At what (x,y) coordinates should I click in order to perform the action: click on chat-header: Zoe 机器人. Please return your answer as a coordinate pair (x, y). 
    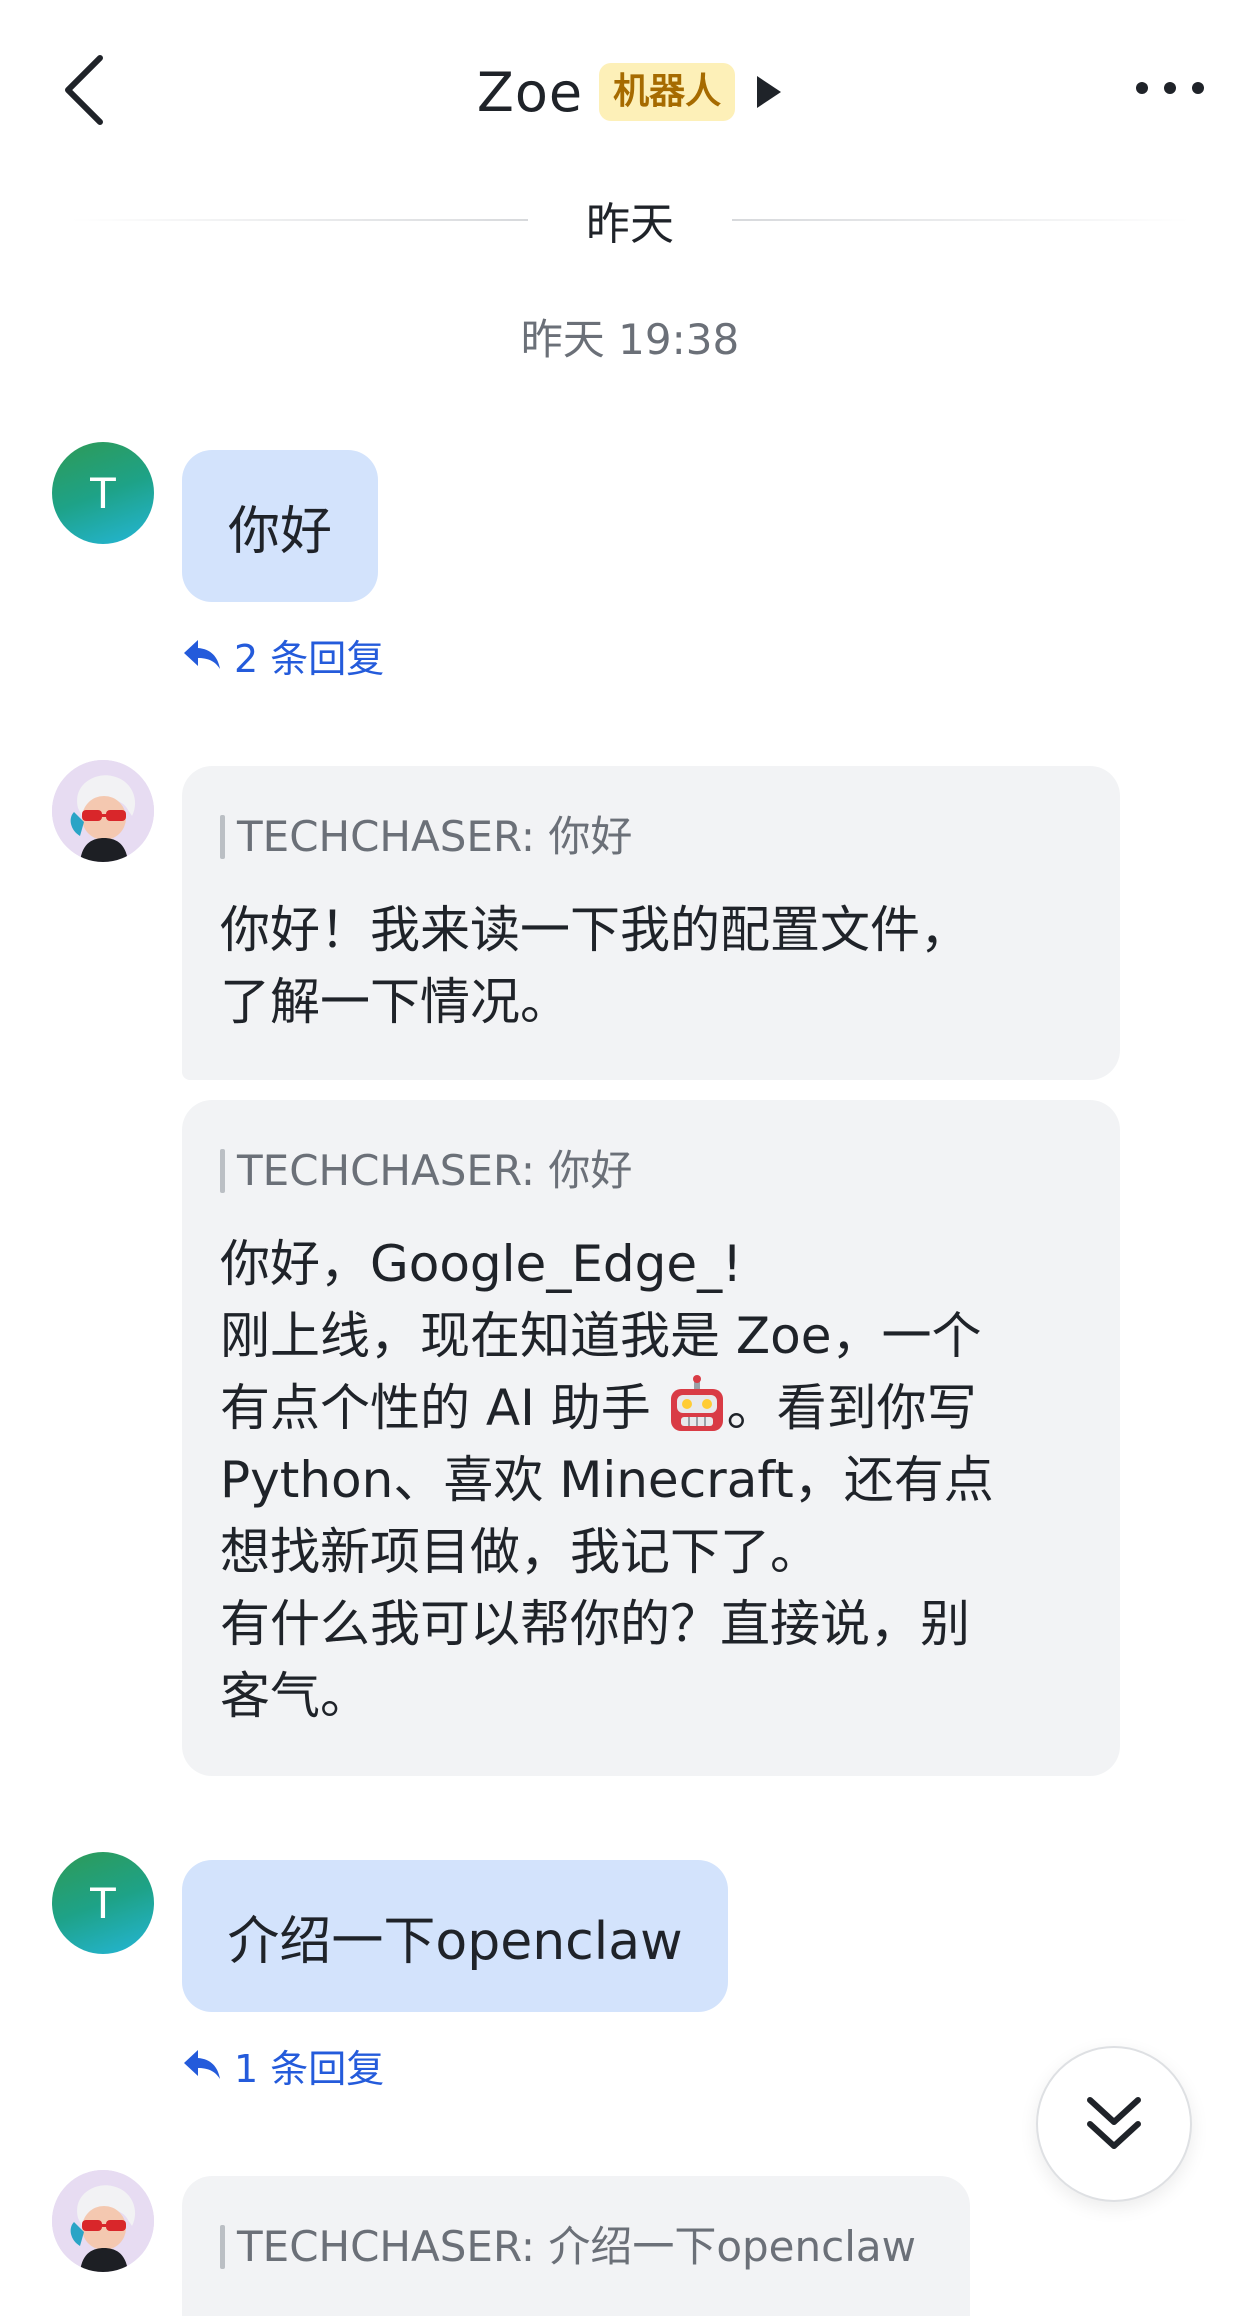
    Looking at the image, I should click on (630, 92).